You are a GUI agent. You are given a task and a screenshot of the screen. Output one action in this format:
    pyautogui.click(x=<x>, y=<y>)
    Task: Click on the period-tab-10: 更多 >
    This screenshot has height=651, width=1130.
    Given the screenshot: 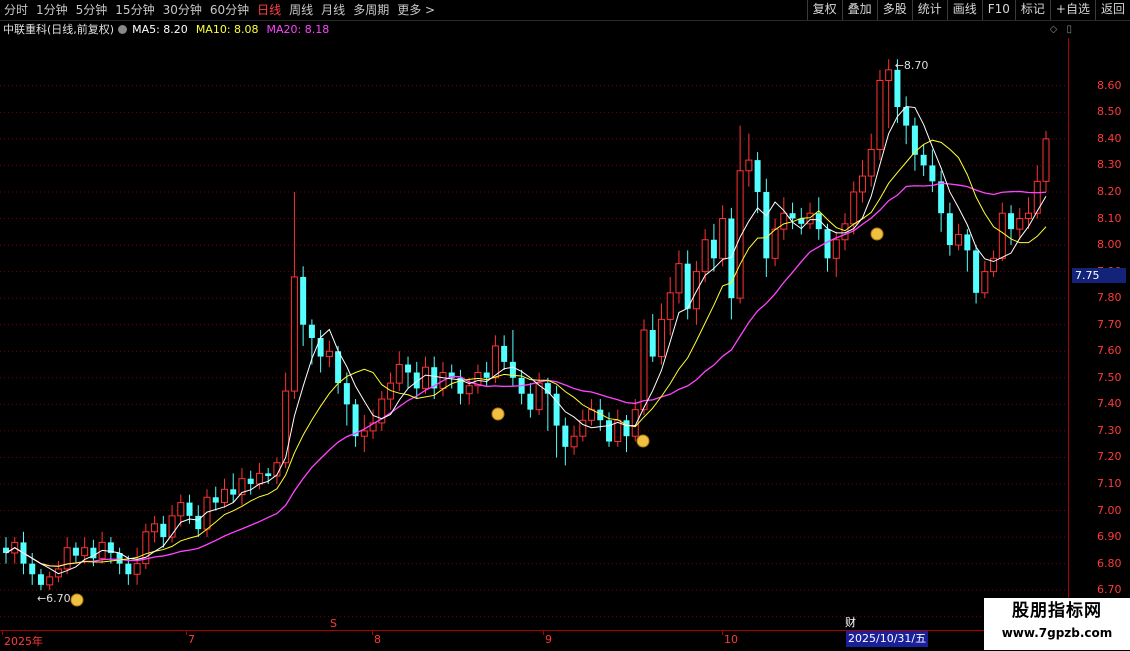 What is the action you would take?
    pyautogui.click(x=416, y=10)
    